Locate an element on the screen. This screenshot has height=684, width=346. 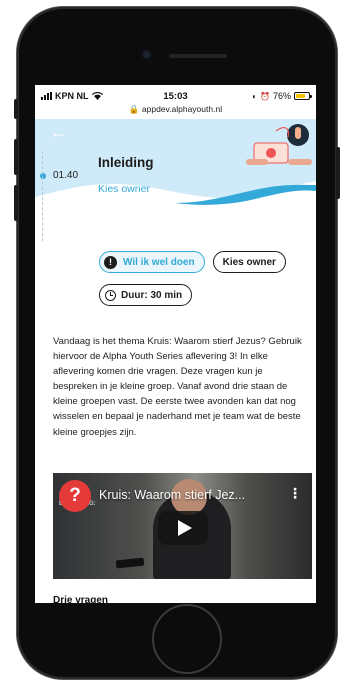
duration-badge: Duur: 30 min is located at coordinates (146, 295).